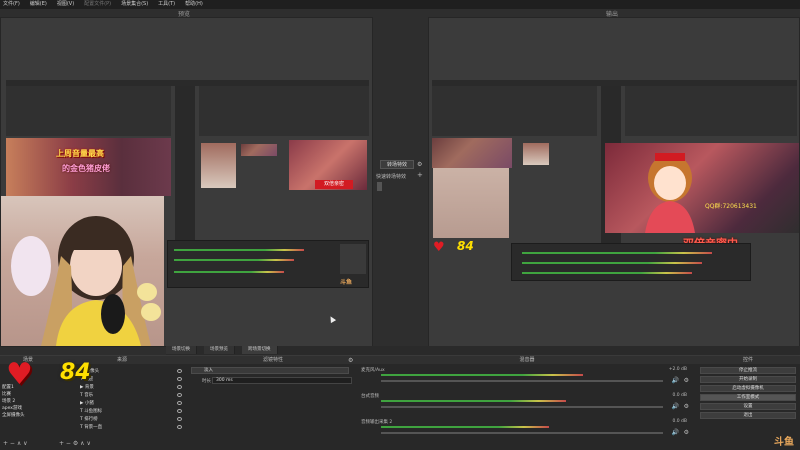  Describe the element at coordinates (465, 246) in the screenshot. I see `program-heart-number: 84` at that location.